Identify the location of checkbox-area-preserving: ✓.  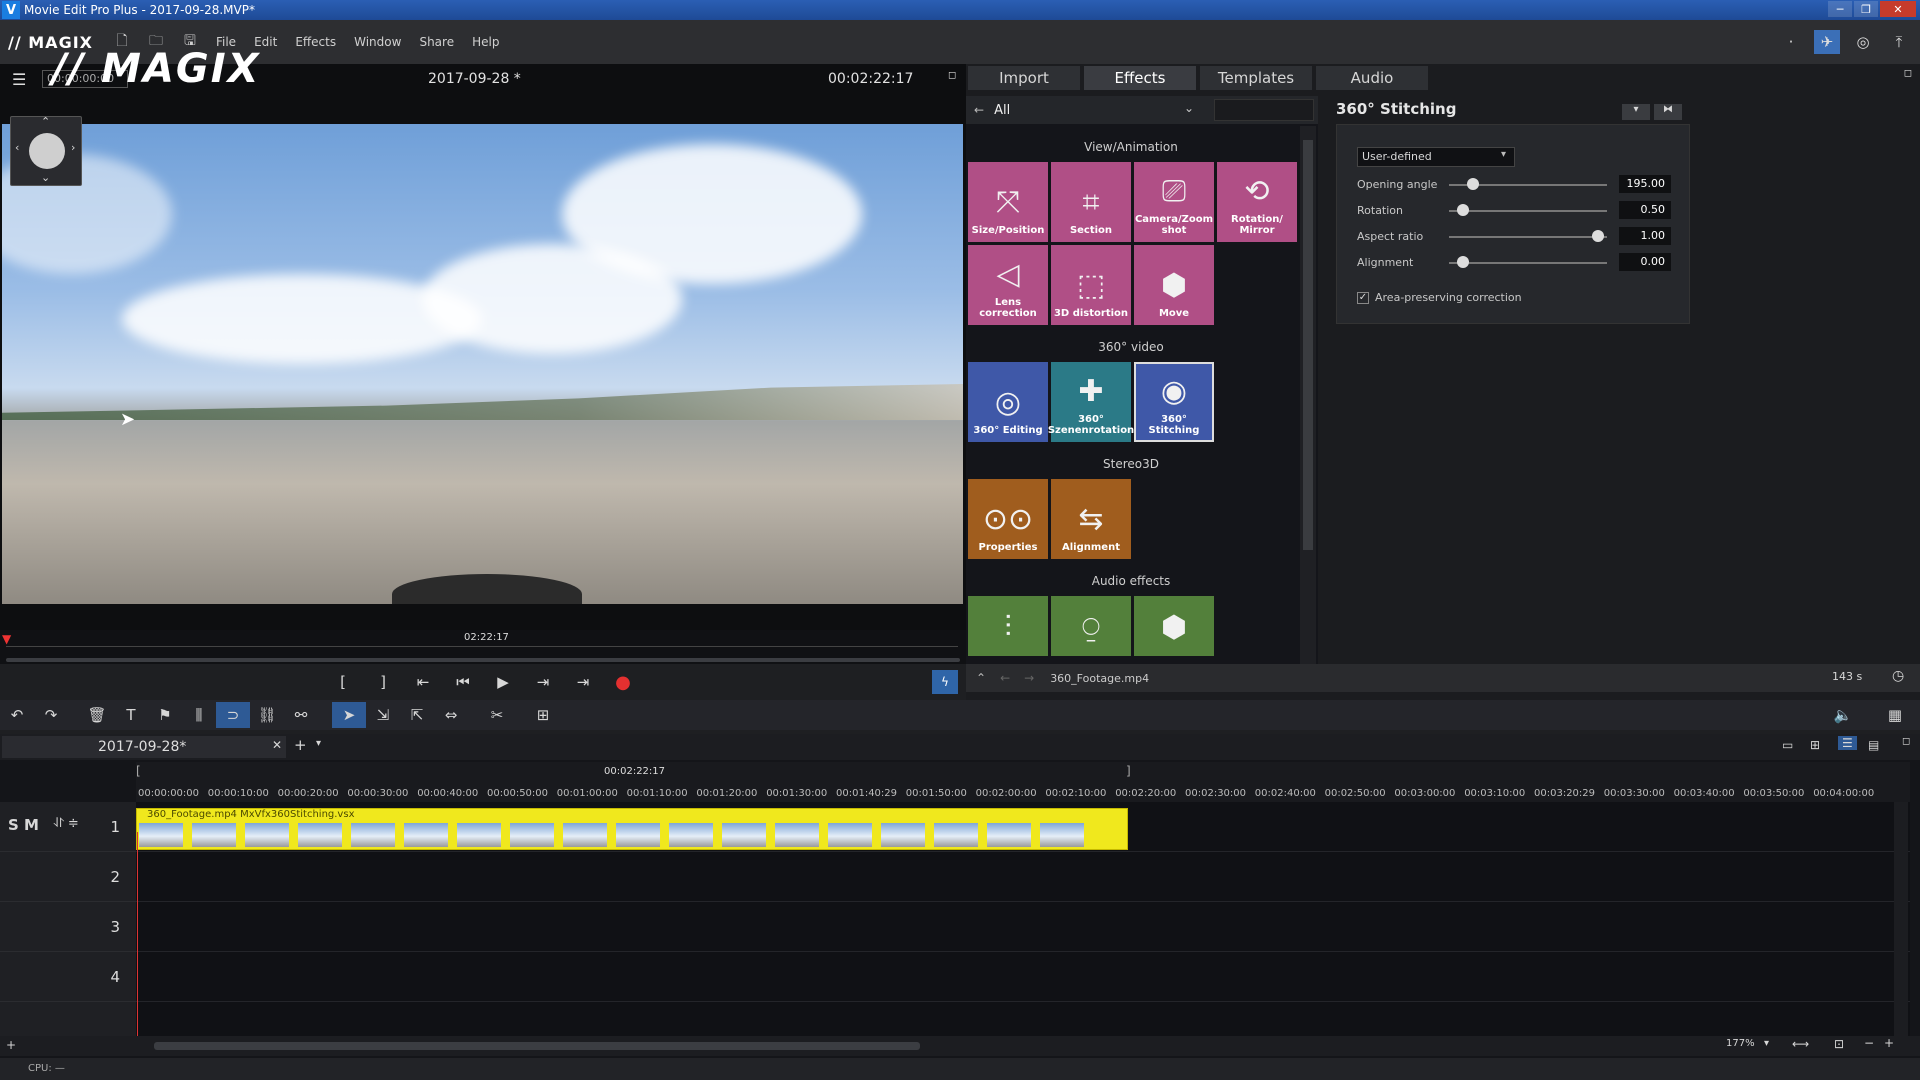
(1363, 297).